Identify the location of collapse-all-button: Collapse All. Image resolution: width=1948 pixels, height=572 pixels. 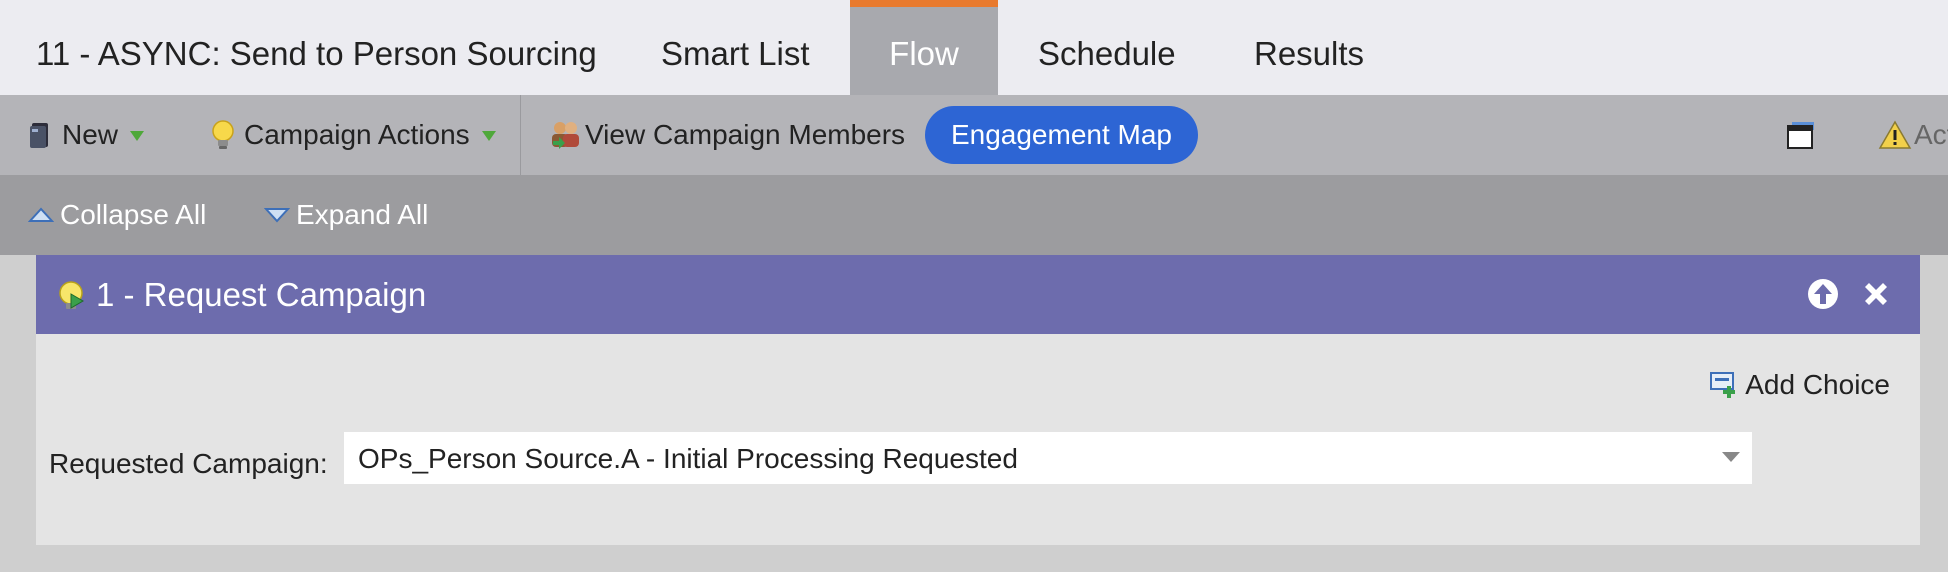
(117, 215).